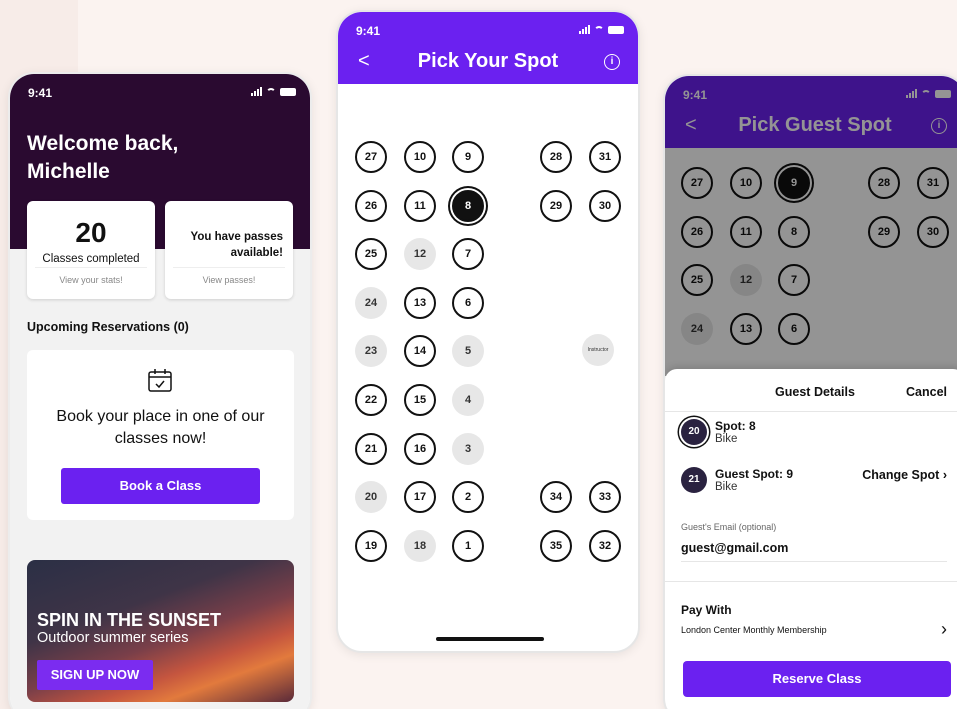  What do you see at coordinates (420, 351) in the screenshot?
I see `spot-14: 14` at bounding box center [420, 351].